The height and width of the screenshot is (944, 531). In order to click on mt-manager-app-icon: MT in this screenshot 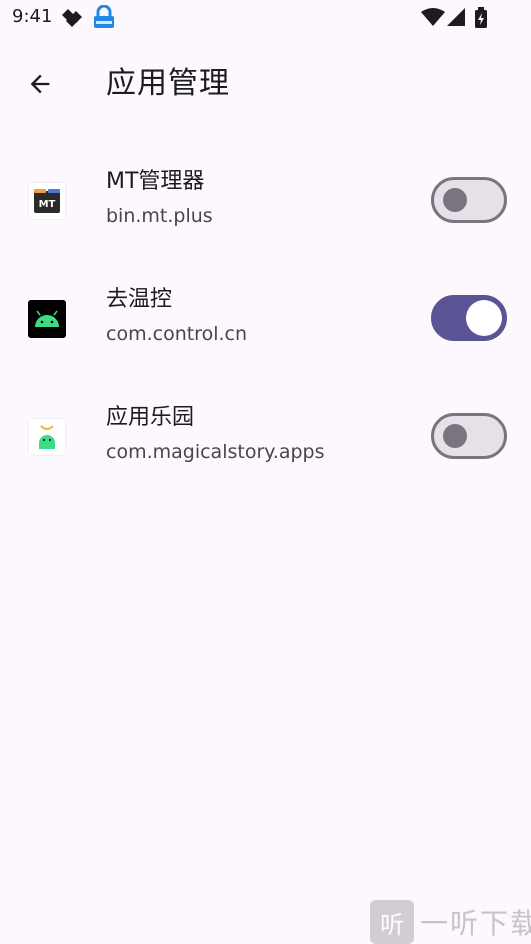, I will do `click(47, 201)`.